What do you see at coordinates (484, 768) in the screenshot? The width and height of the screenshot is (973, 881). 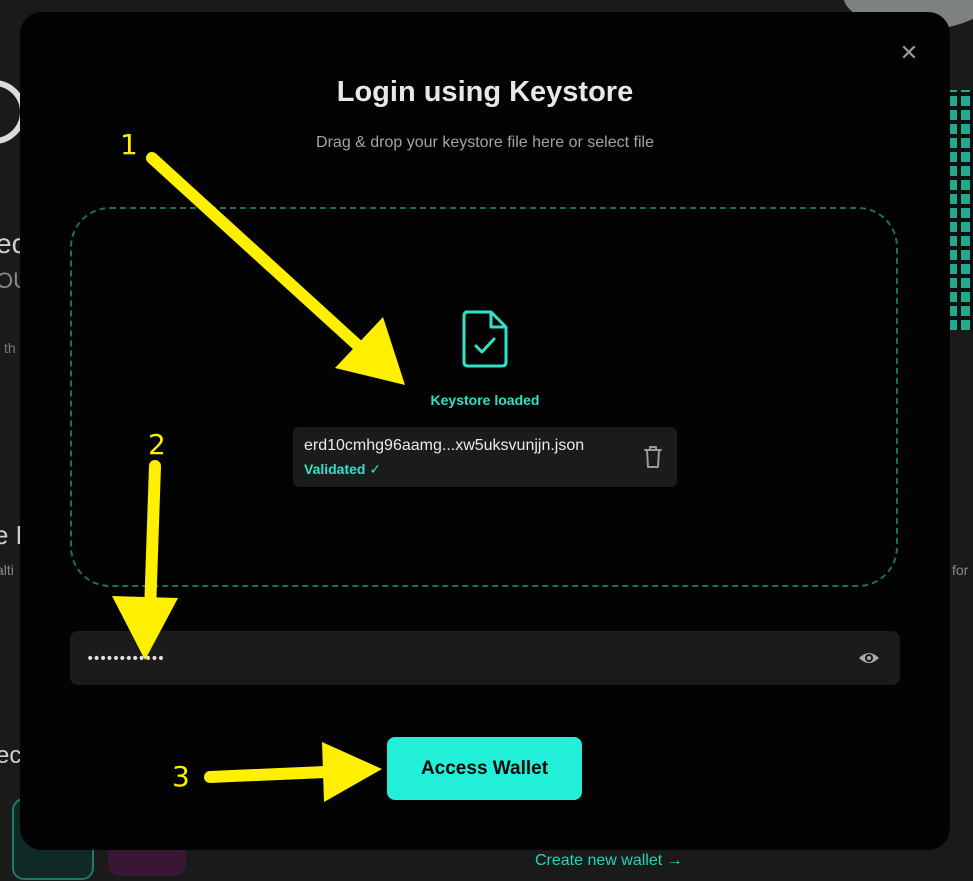 I see `access-wallet-button: Access Wallet` at bounding box center [484, 768].